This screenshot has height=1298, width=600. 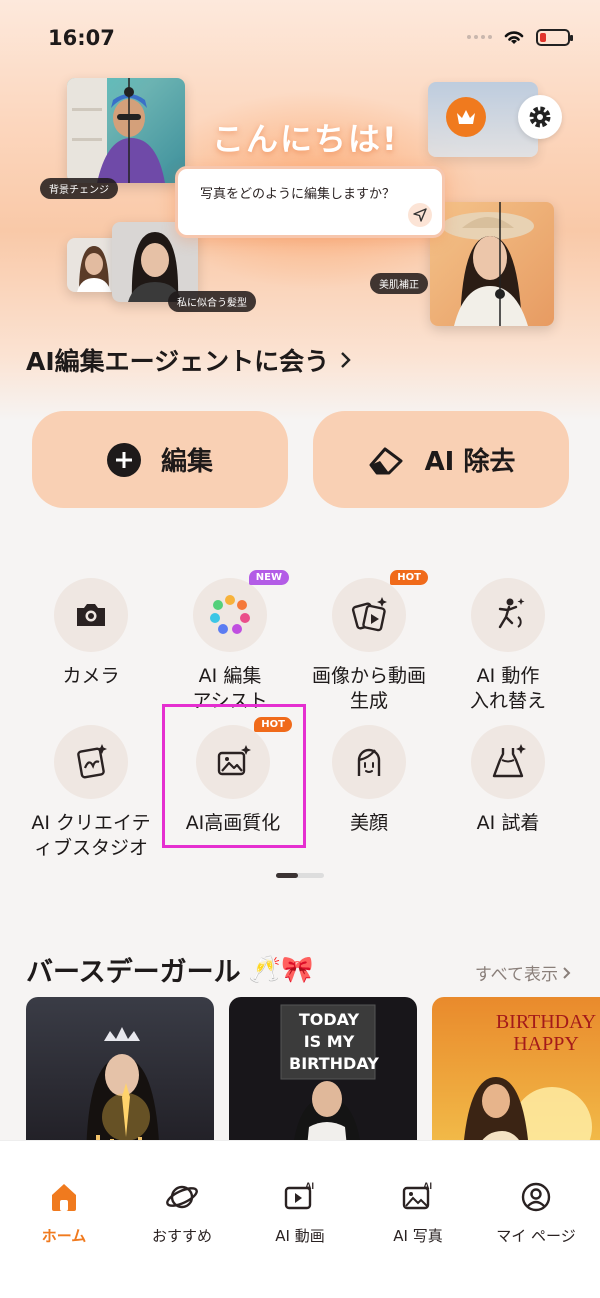 What do you see at coordinates (91, 823) in the screenshot?
I see `feature-ai-creative-studio-label-1: AI クリエイテ` at bounding box center [91, 823].